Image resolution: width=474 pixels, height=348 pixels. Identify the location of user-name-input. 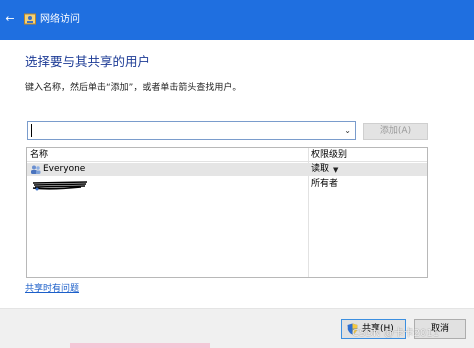
(178, 130).